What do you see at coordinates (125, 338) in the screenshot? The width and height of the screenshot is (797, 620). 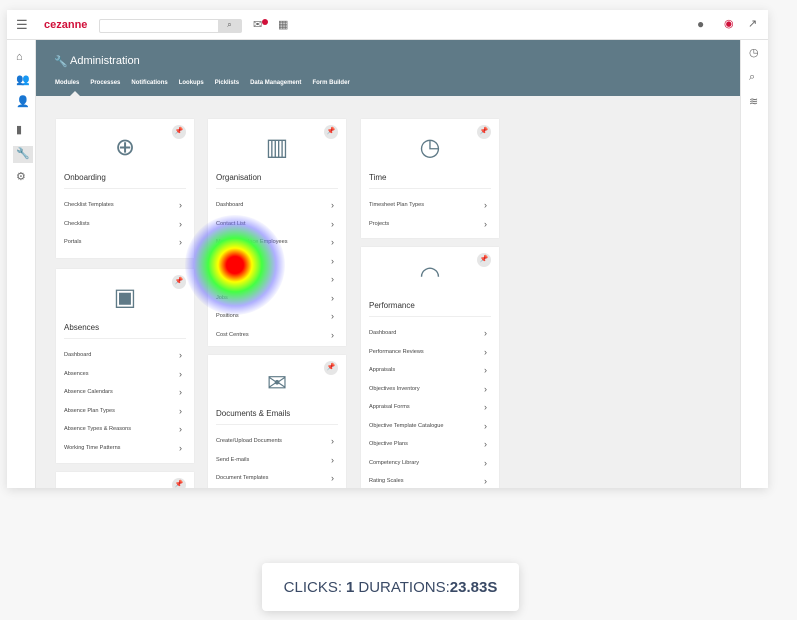 I see `divider` at bounding box center [125, 338].